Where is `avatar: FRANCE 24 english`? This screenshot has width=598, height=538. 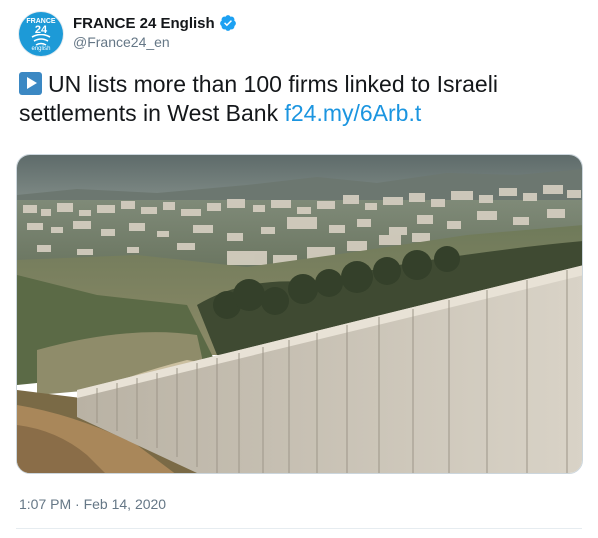
avatar: FRANCE 24 english is located at coordinates (41, 34).